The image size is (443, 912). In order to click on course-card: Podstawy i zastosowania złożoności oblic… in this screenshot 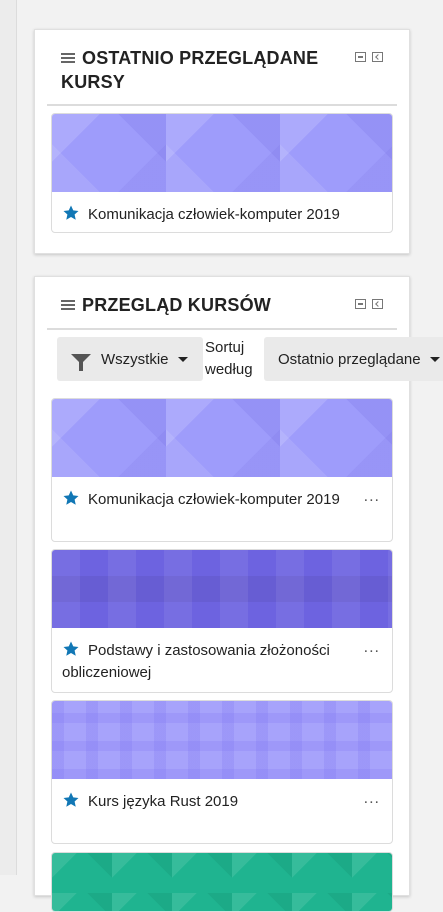, I will do `click(222, 621)`.